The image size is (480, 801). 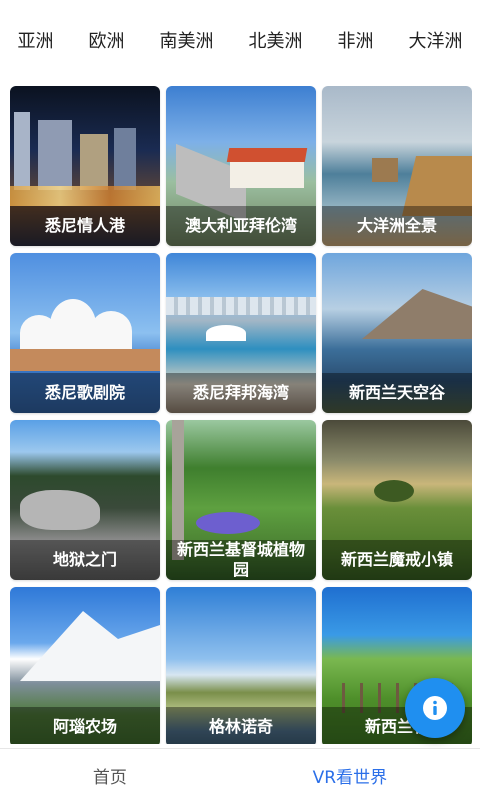 What do you see at coordinates (107, 40) in the screenshot?
I see `tab-europe: 欧洲` at bounding box center [107, 40].